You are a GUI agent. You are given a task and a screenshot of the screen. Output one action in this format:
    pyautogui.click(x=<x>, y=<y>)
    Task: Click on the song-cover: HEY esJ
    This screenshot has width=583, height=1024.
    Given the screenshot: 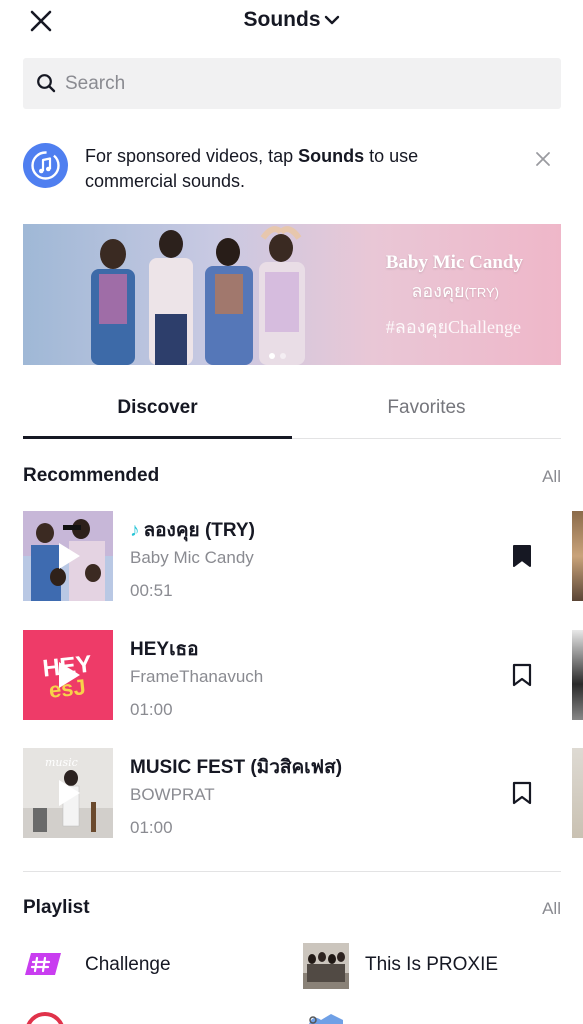 What is the action you would take?
    pyautogui.click(x=68, y=675)
    